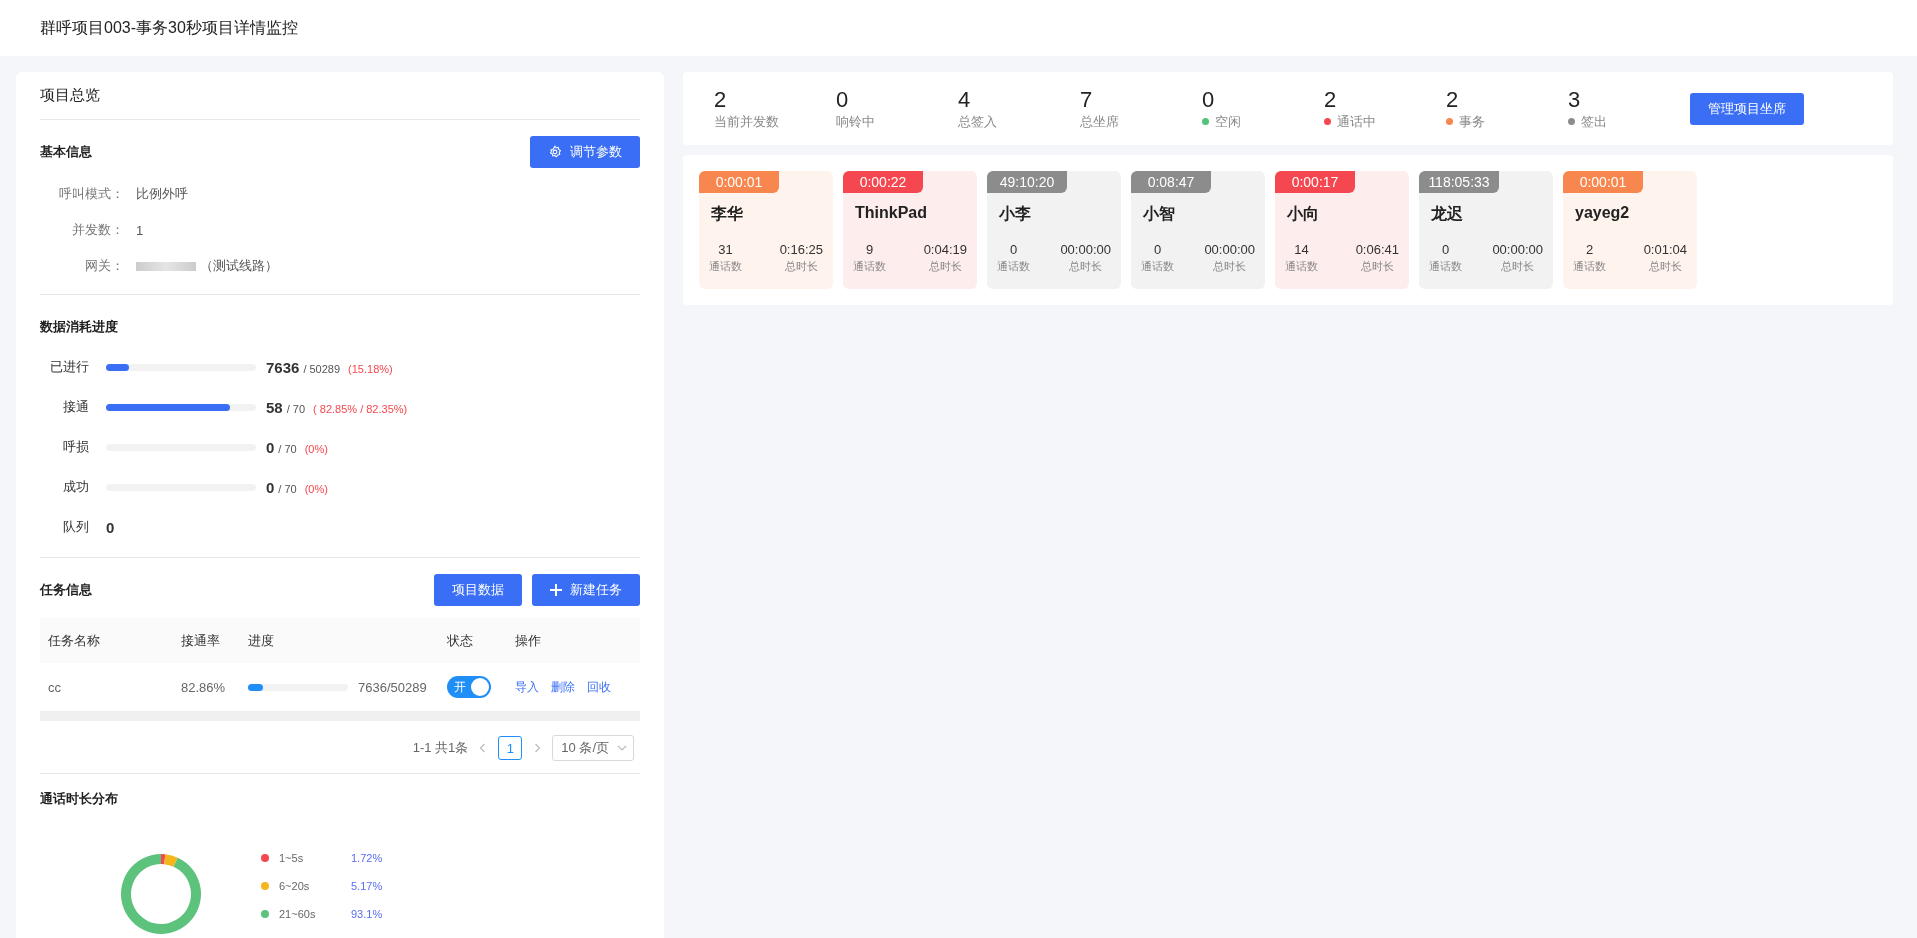  What do you see at coordinates (1665, 249) in the screenshot?
I see `total-duration: 0:01:04` at bounding box center [1665, 249].